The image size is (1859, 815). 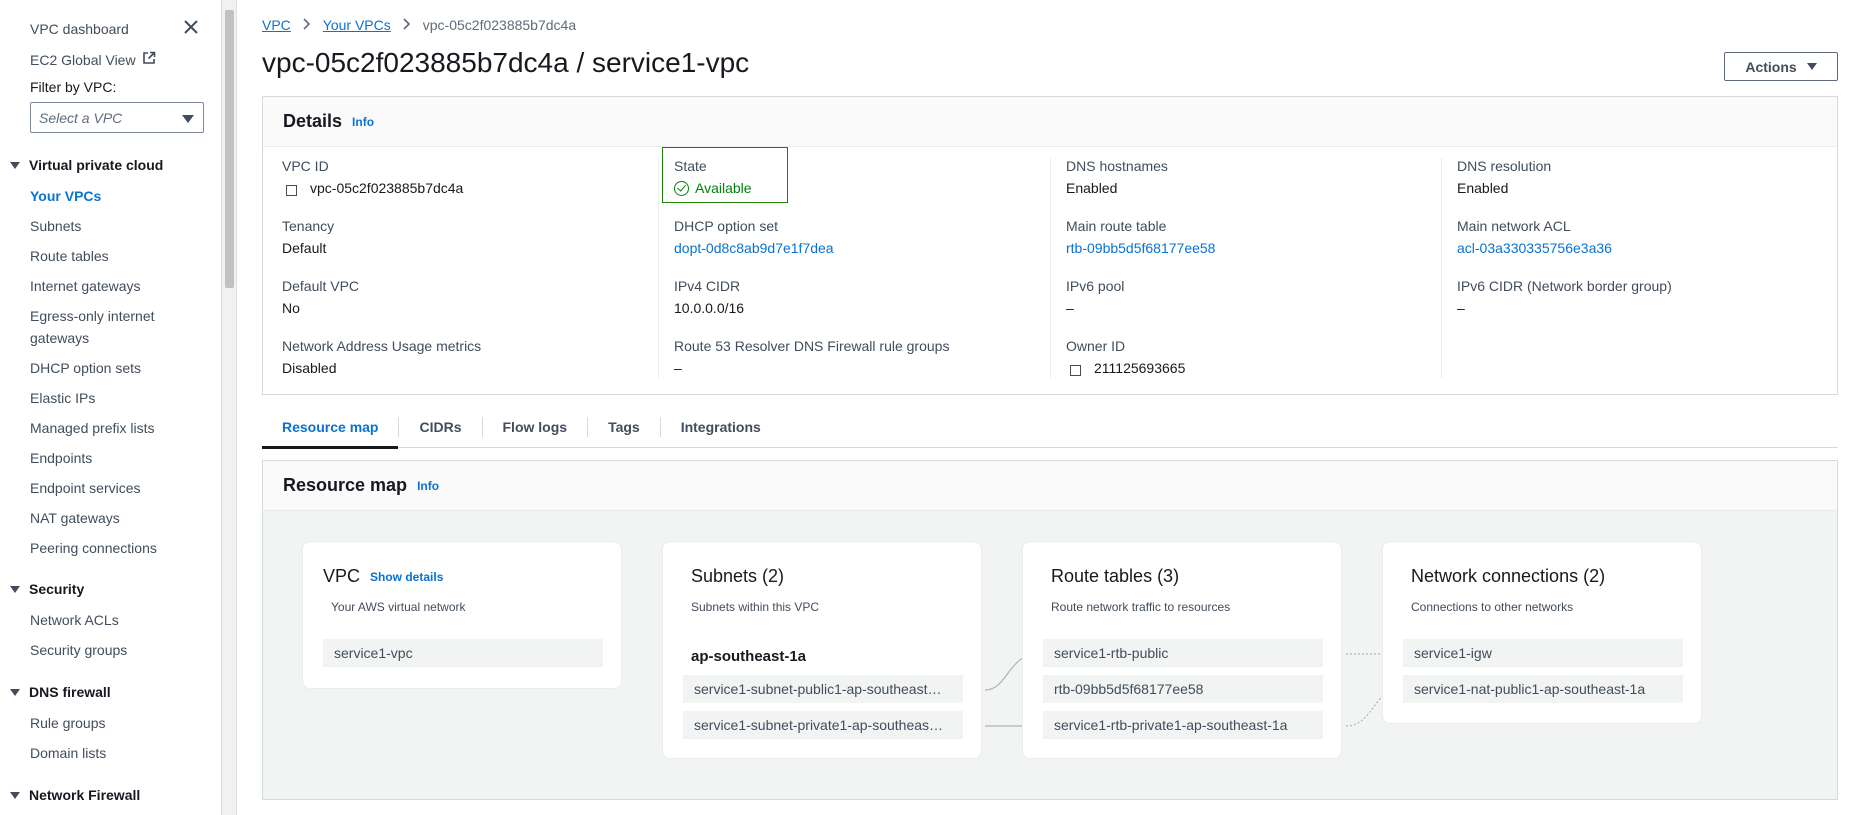 What do you see at coordinates (59, 338) in the screenshot?
I see `sidebar-item-egress-only-gateways-line2: gateways` at bounding box center [59, 338].